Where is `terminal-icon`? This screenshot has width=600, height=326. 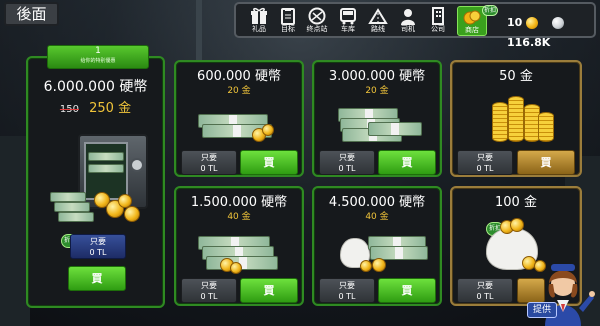 terminal-icon is located at coordinates (317, 16).